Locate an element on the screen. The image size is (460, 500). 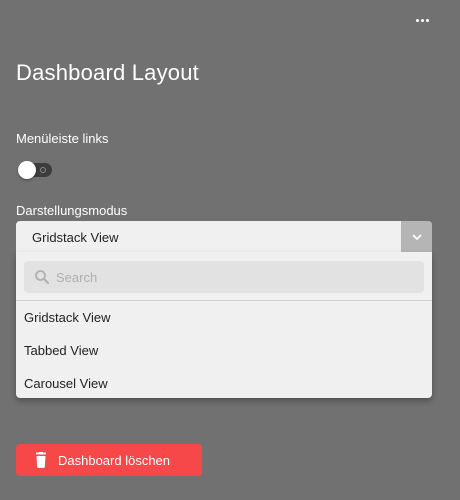
trash-icon is located at coordinates (41, 460).